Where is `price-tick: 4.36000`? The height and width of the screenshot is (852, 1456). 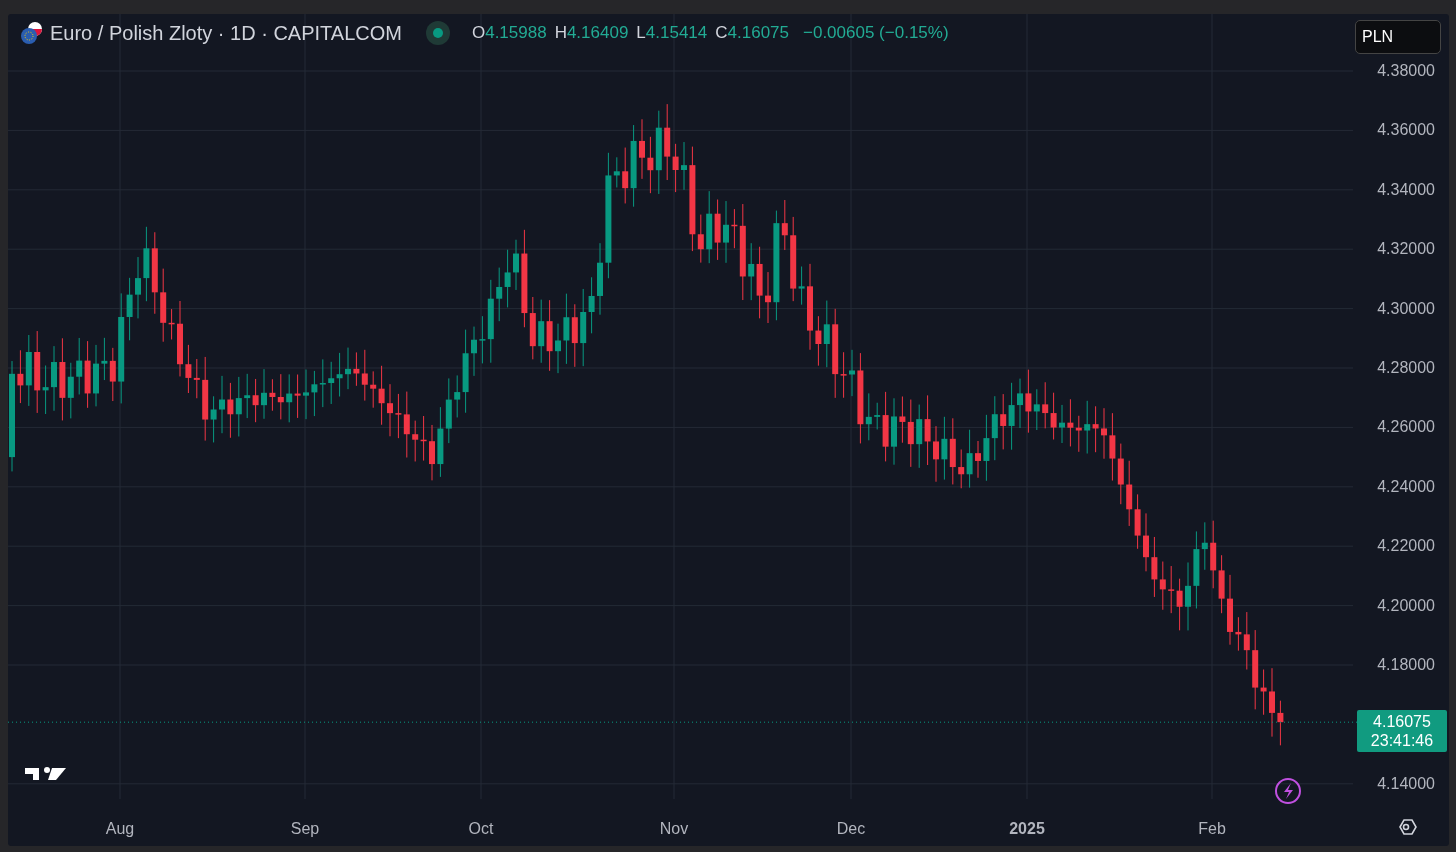
price-tick: 4.36000 is located at coordinates (1406, 130).